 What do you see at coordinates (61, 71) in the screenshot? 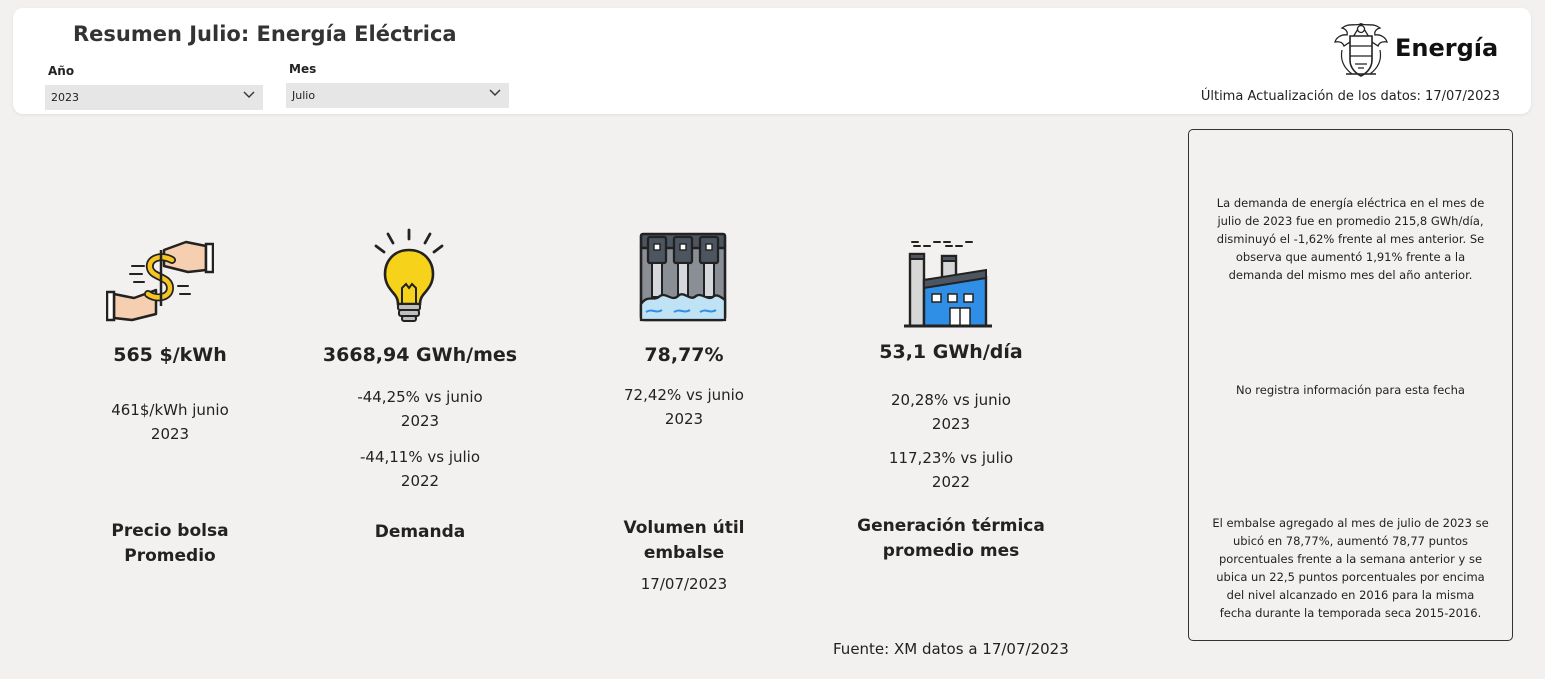
I see `year-filter-label: Año` at bounding box center [61, 71].